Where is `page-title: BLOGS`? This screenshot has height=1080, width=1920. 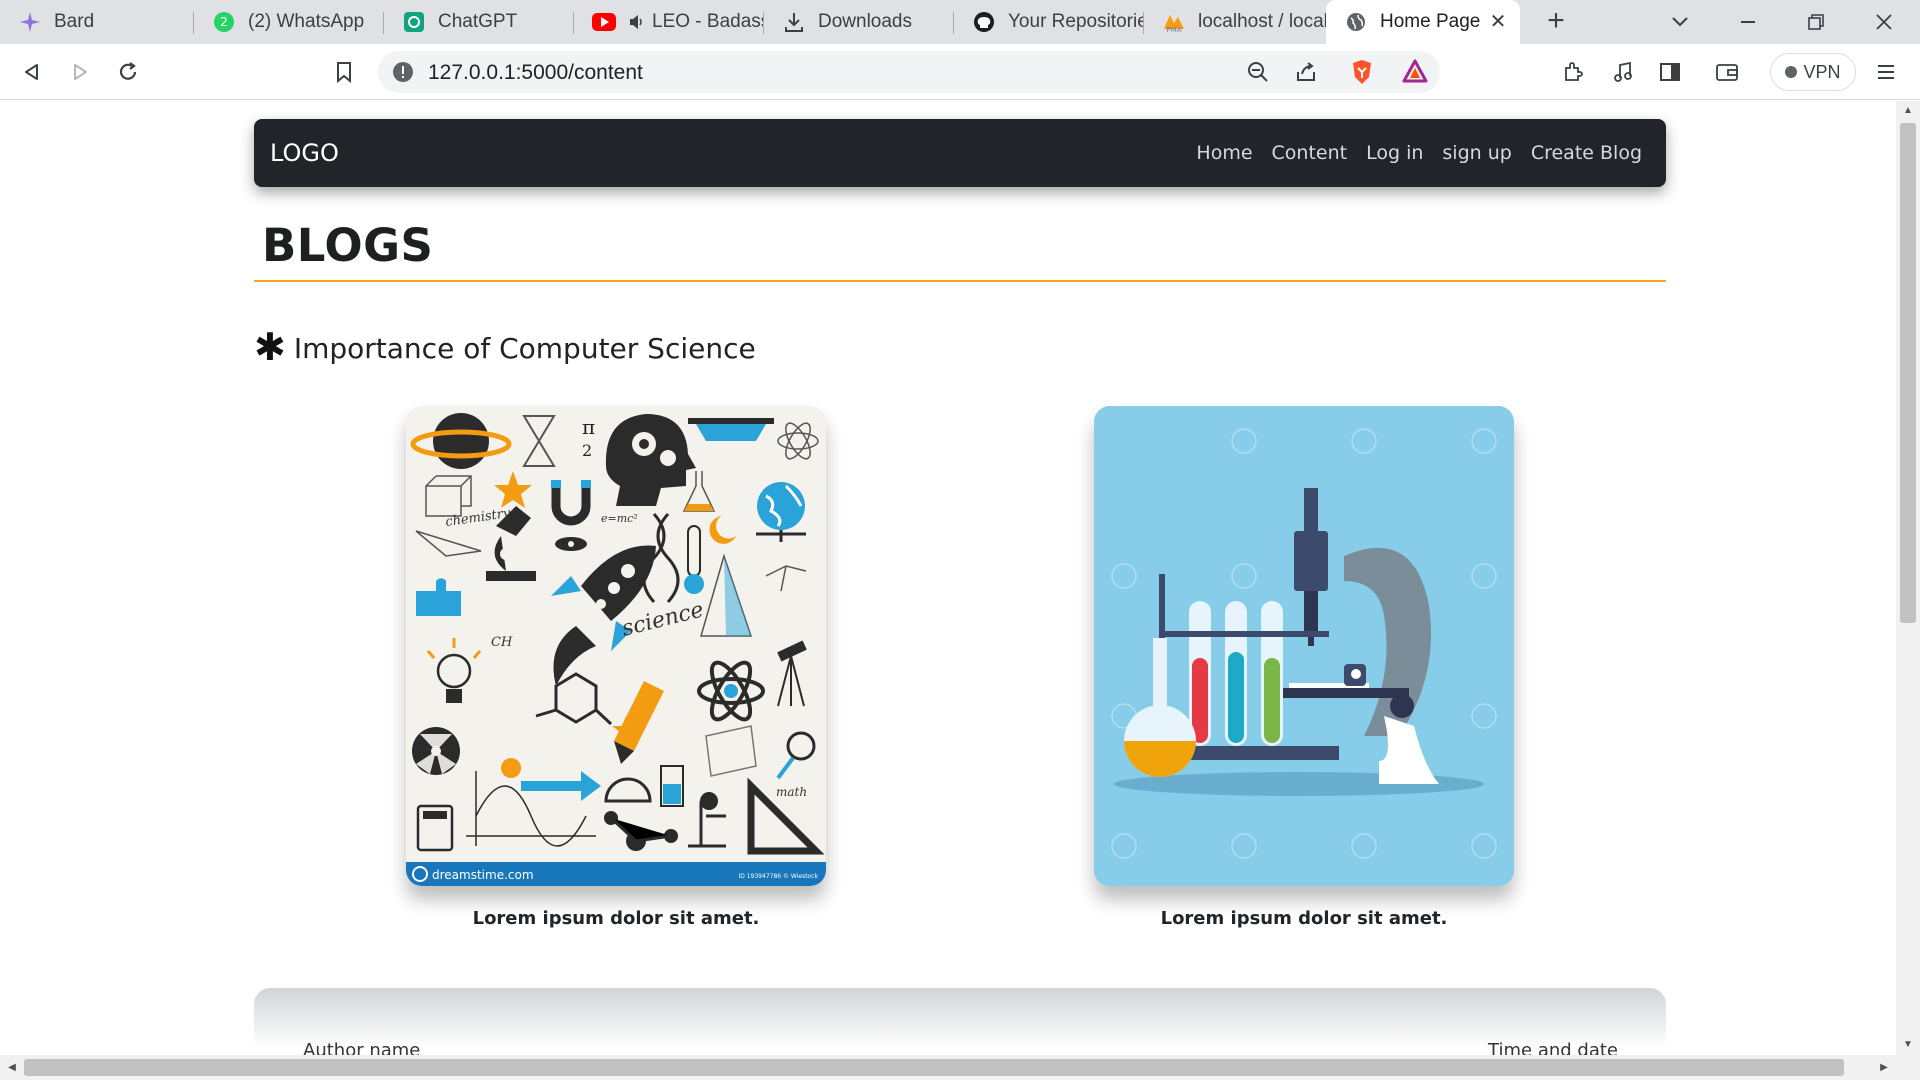 page-title: BLOGS is located at coordinates (348, 245).